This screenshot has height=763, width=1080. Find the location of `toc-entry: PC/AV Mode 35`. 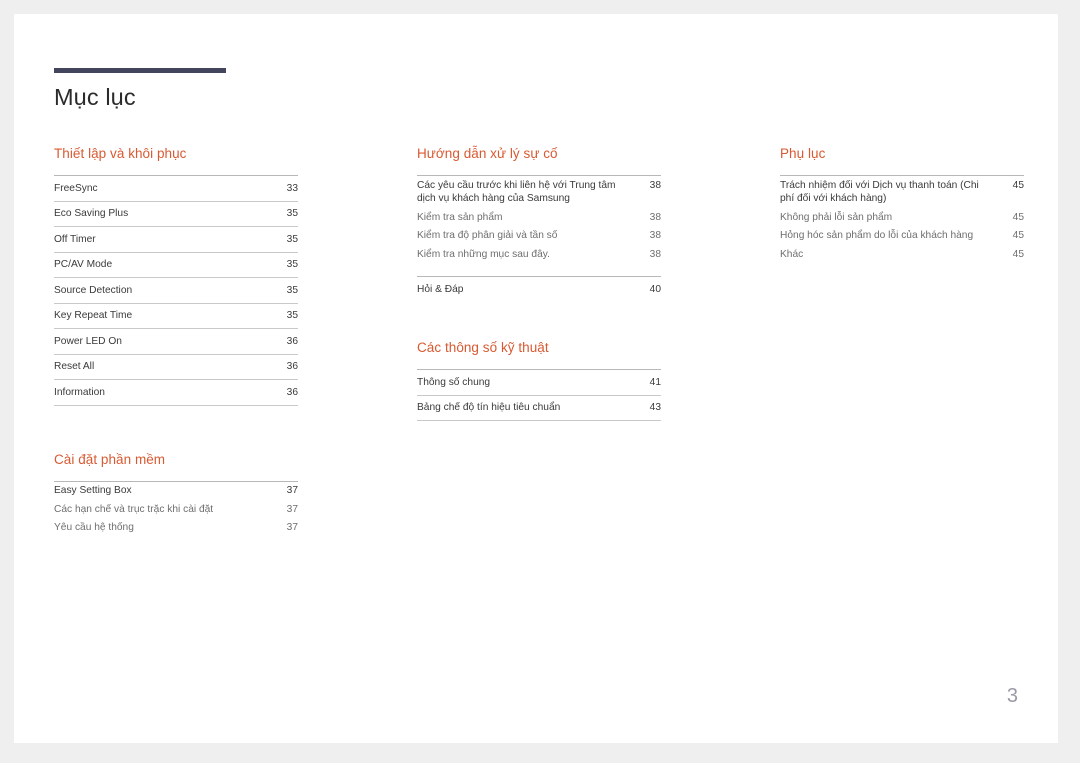

toc-entry: PC/AV Mode 35 is located at coordinates (176, 265).